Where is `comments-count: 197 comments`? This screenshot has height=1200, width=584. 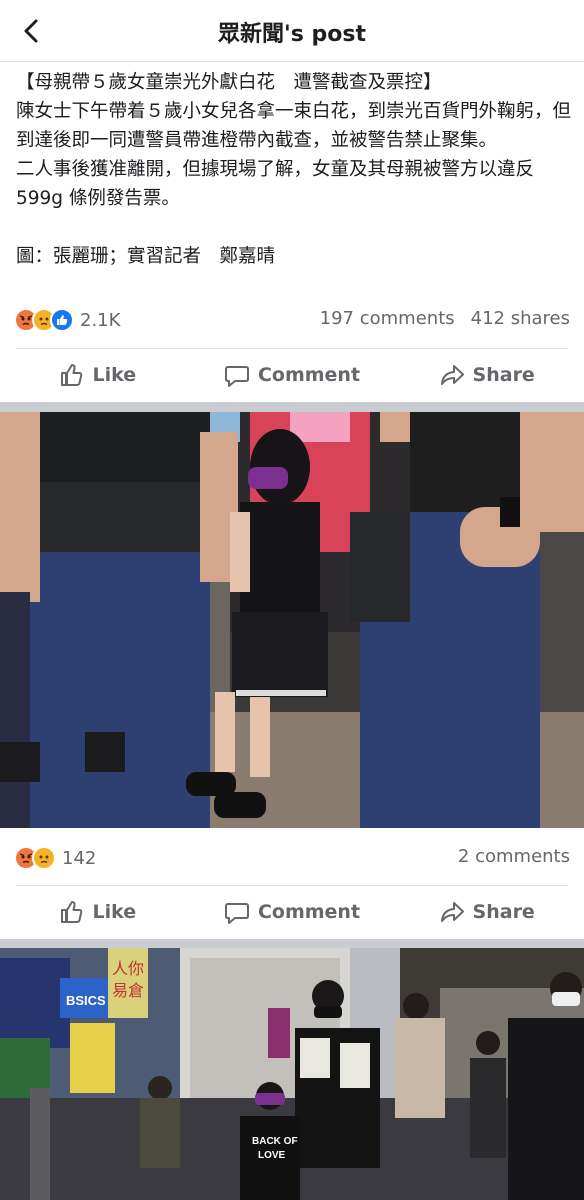
comments-count: 197 comments is located at coordinates (387, 318).